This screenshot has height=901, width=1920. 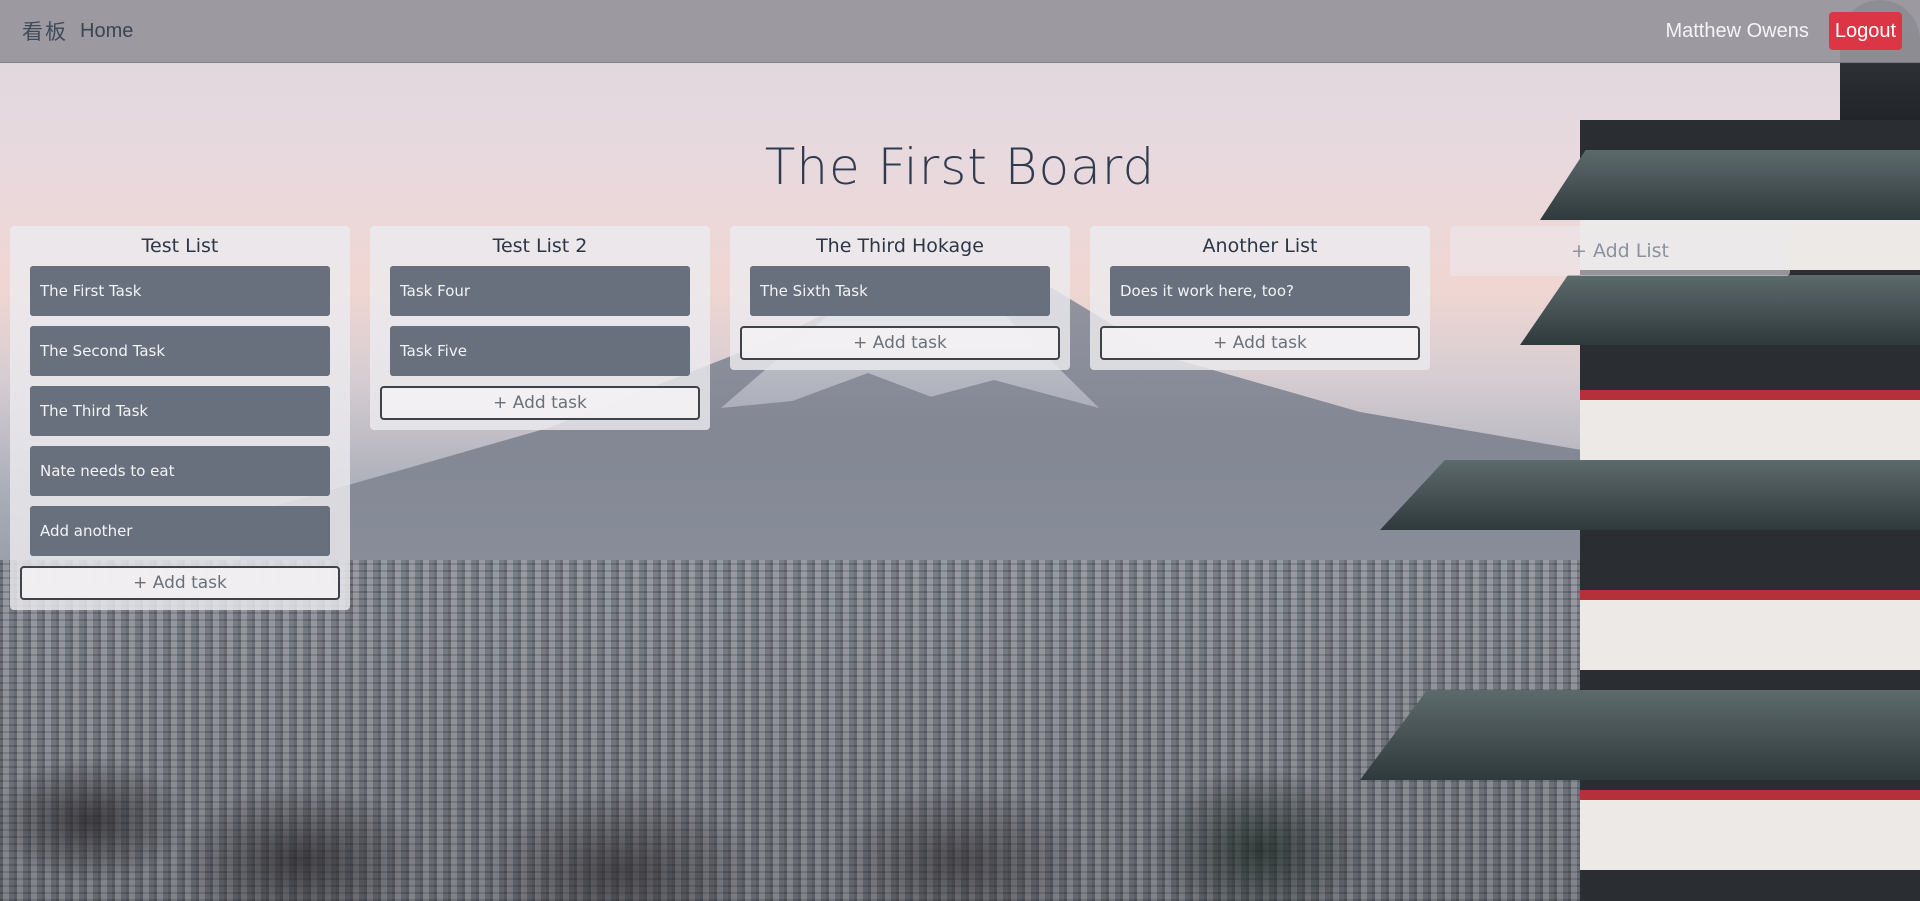 I want to click on home-link: 看板 Home, so click(x=77, y=31).